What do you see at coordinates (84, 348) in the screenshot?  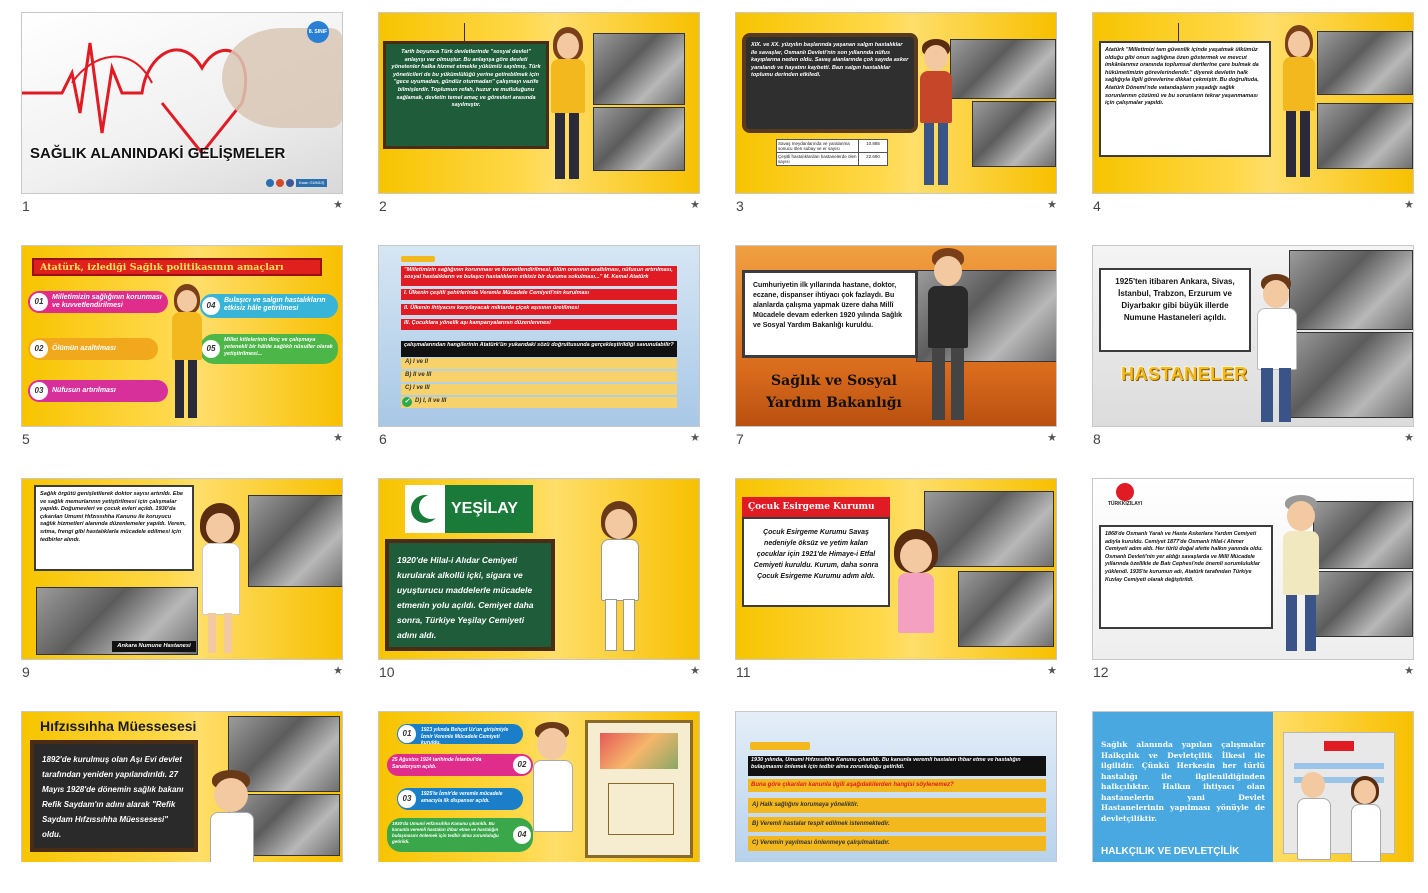 I see `item-text: Ölümün azaltılması` at bounding box center [84, 348].